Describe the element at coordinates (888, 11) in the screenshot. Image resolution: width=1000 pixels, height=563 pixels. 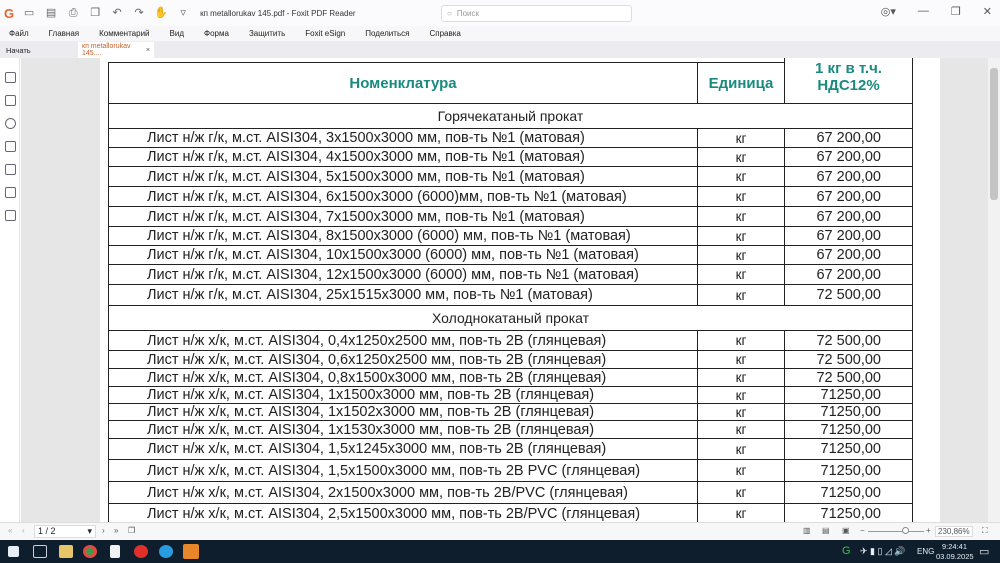
I see `account-icon: ◎▾` at that location.